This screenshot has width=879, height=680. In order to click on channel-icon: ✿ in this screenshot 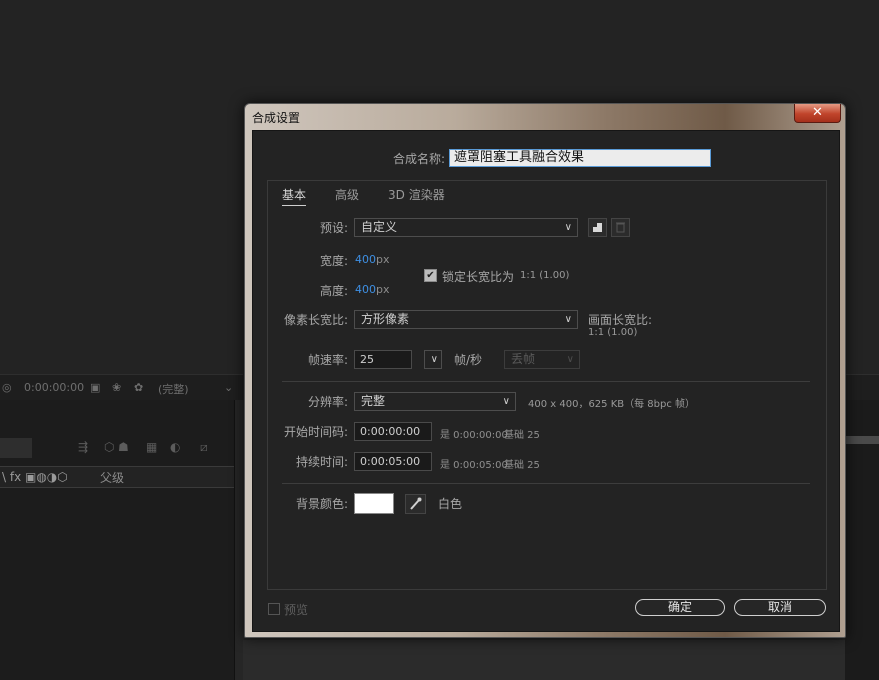, I will do `click(138, 387)`.